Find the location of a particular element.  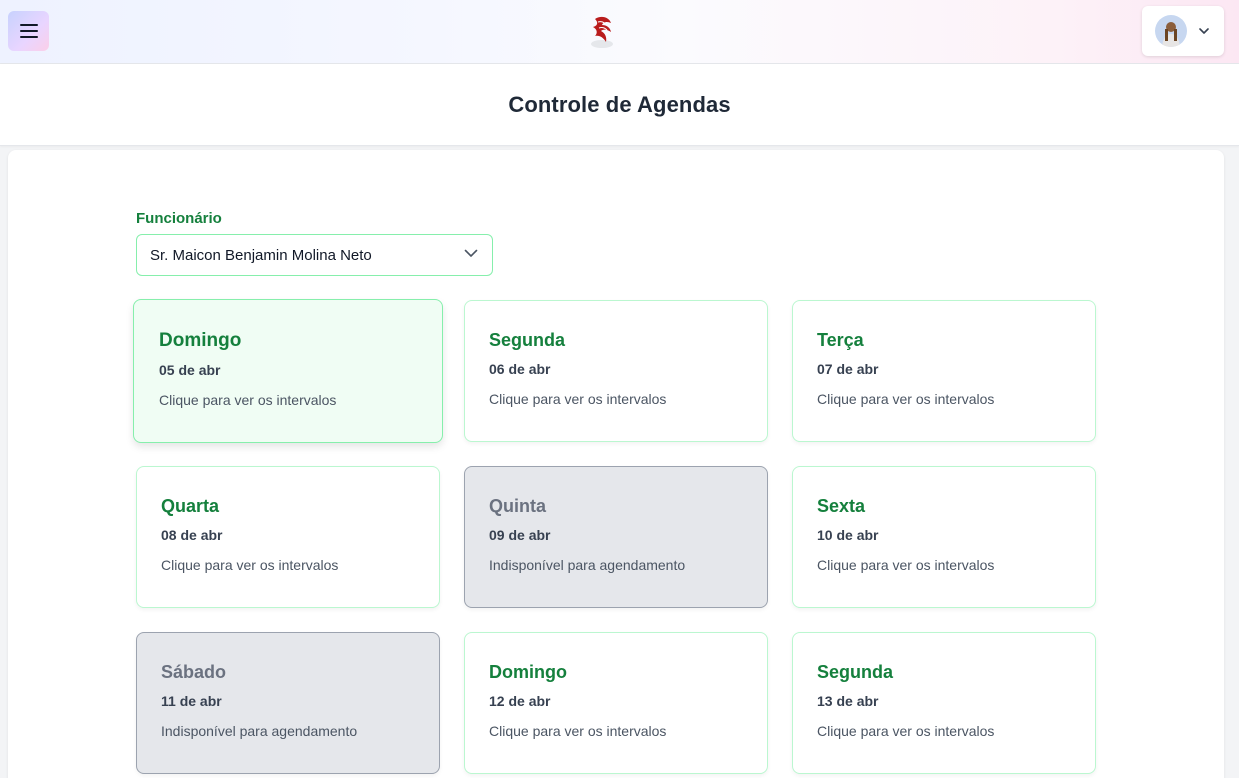

phoenix-logo-icon is located at coordinates (602, 32).